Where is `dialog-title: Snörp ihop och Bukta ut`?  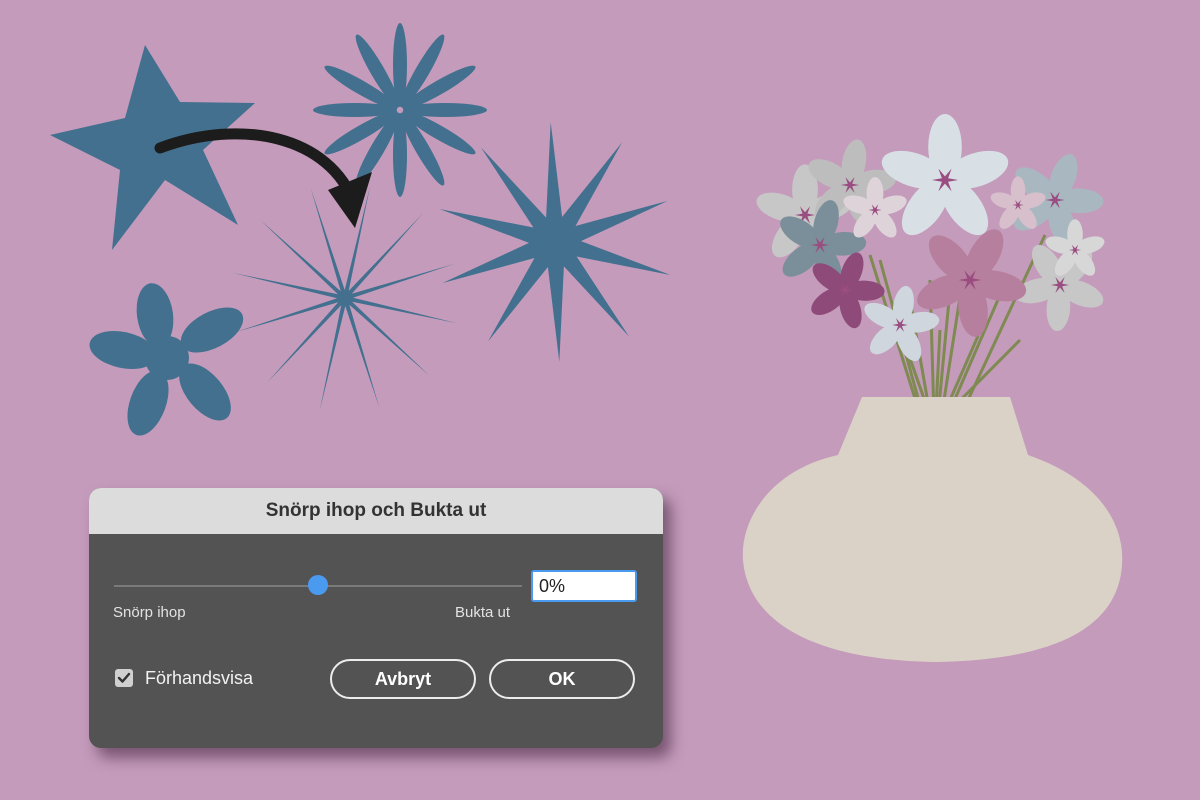
dialog-title: Snörp ihop och Bukta ut is located at coordinates (376, 510).